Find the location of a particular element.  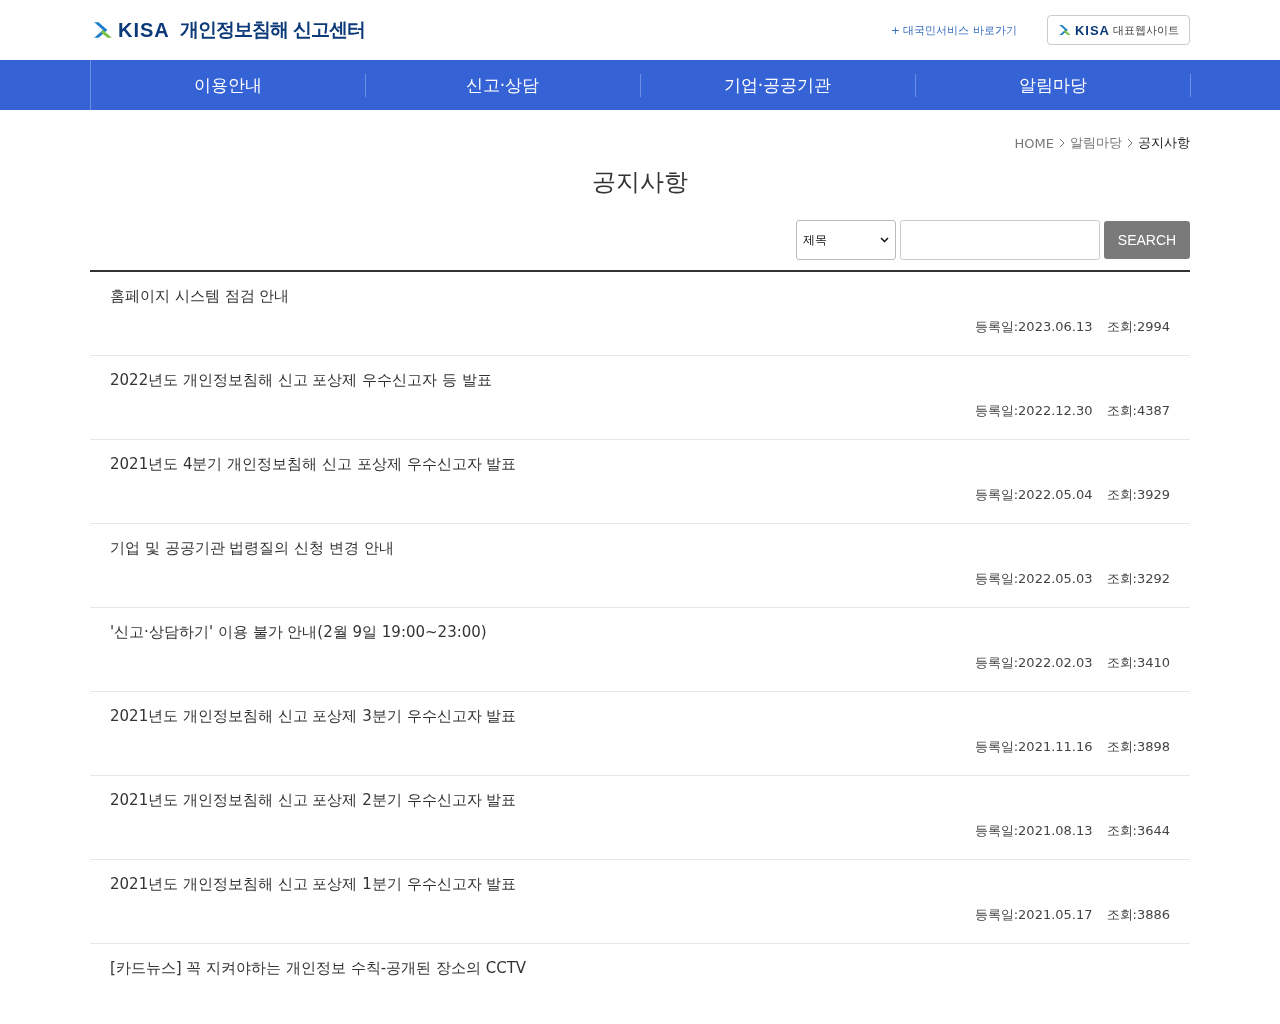

notice-title: 2021년도 개인정보침해 신고 포상제 1분기 우수신고자 발표 is located at coordinates (640, 884).